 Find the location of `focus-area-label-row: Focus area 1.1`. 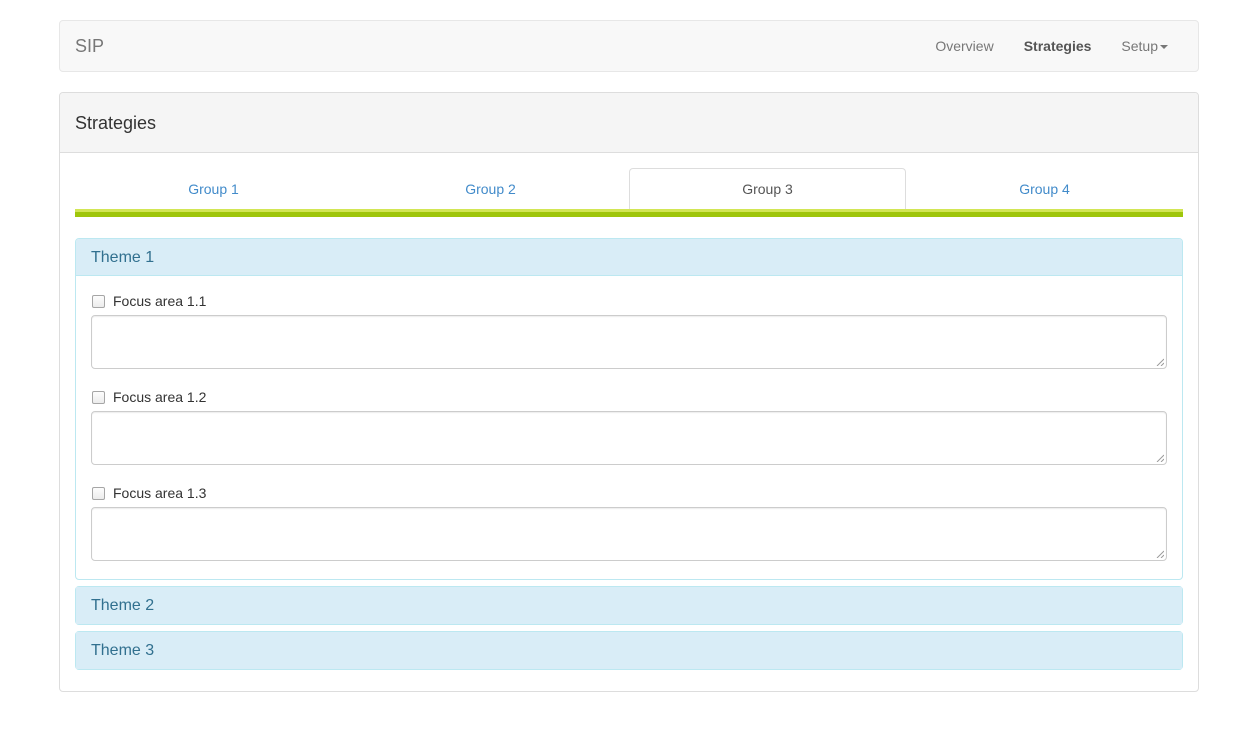

focus-area-label-row: Focus area 1.1 is located at coordinates (629, 301).